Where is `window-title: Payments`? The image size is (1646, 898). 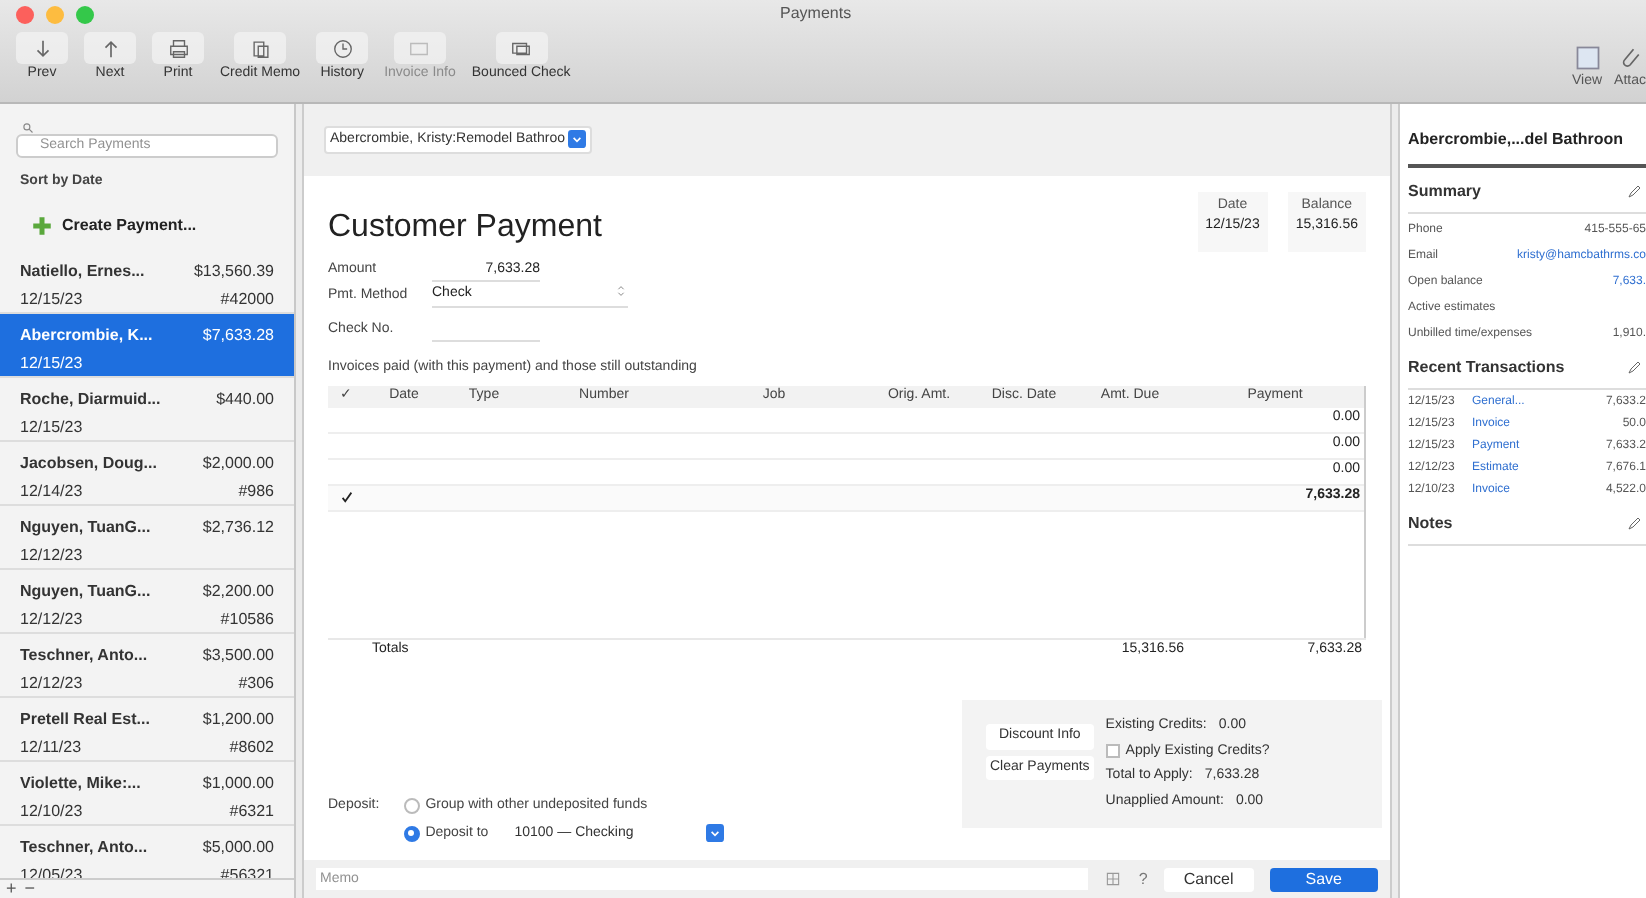
window-title: Payments is located at coordinates (816, 14).